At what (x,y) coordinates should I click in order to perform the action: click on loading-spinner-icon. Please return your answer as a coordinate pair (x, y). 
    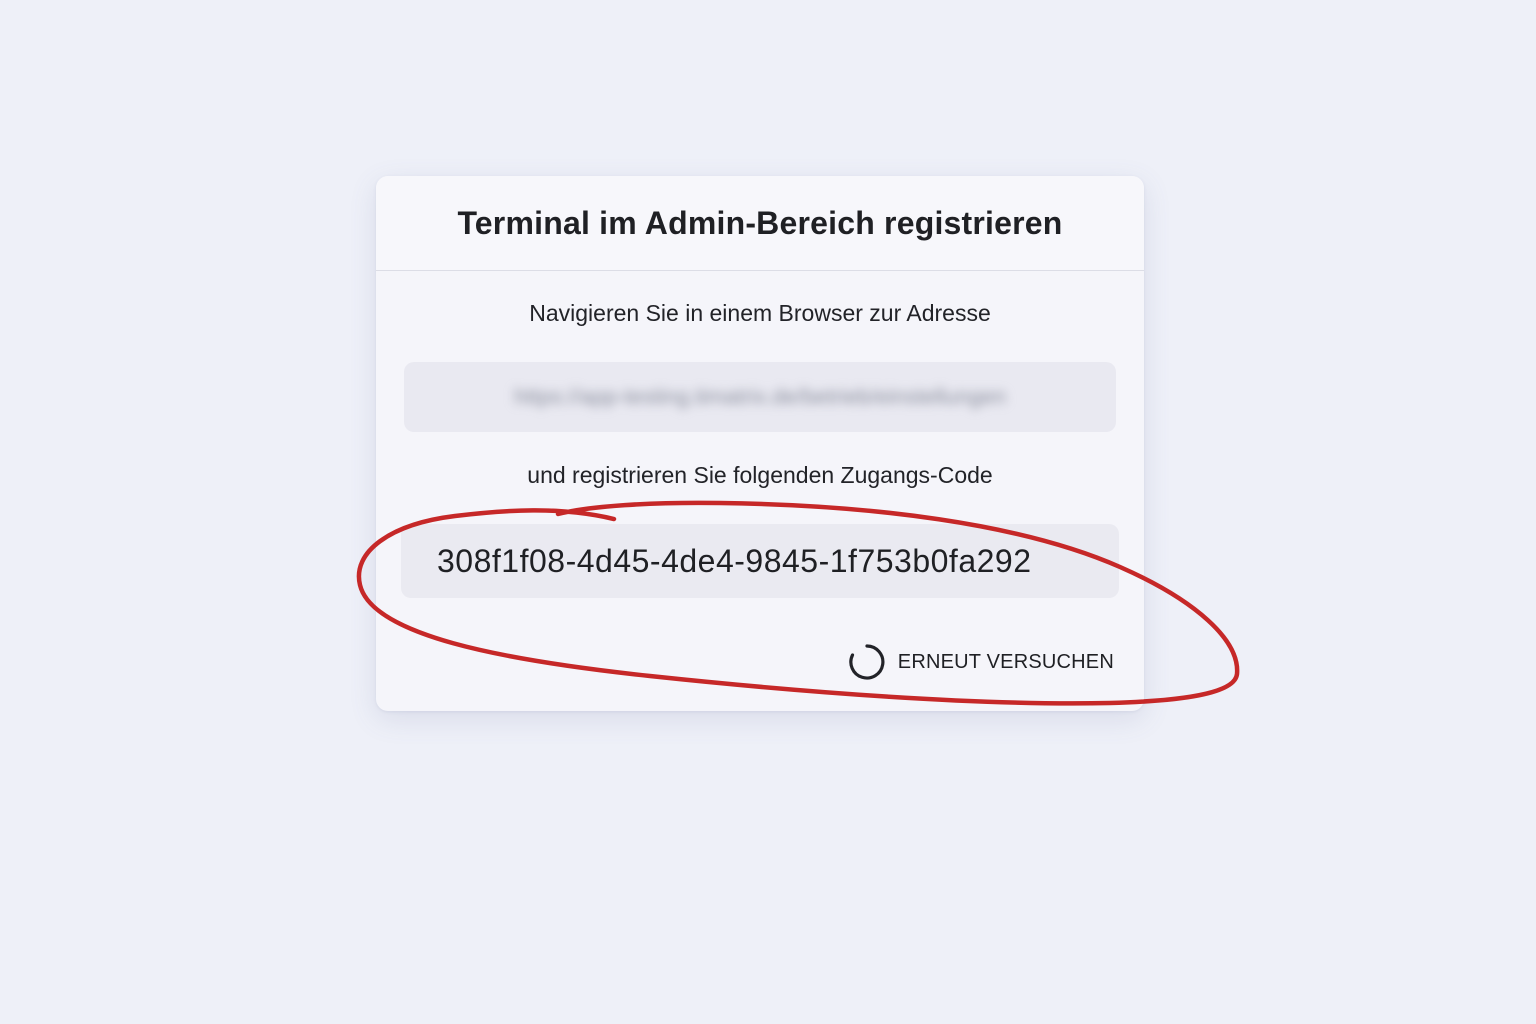
    Looking at the image, I should click on (867, 662).